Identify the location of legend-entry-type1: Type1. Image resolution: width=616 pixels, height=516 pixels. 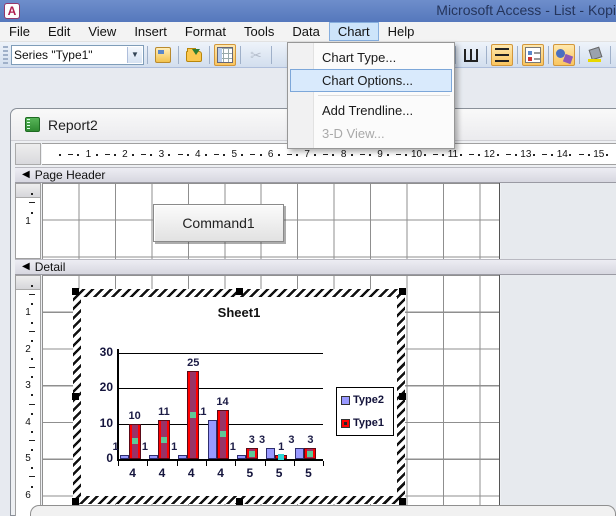
(365, 423).